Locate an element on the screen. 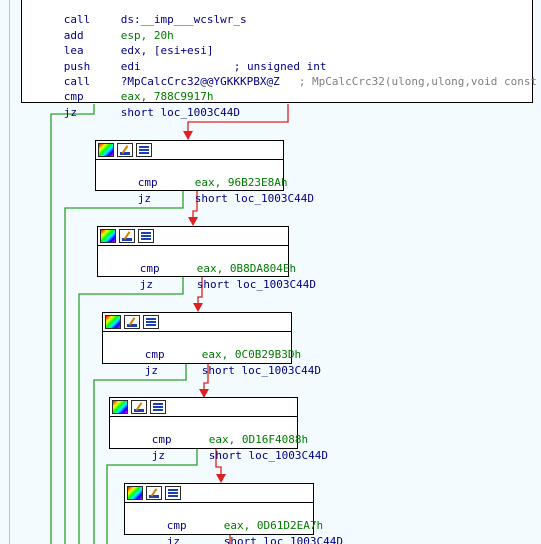  code-block-5: cmp eax, 0D61D2EA7h jz short loc_1003C44D is located at coordinates (233, 513).